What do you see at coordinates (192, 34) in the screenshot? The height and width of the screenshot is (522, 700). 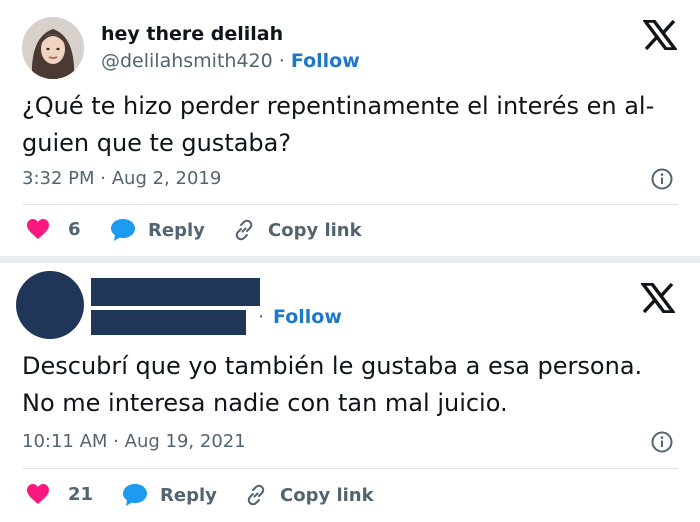 I see `display-name: hey there delilah` at bounding box center [192, 34].